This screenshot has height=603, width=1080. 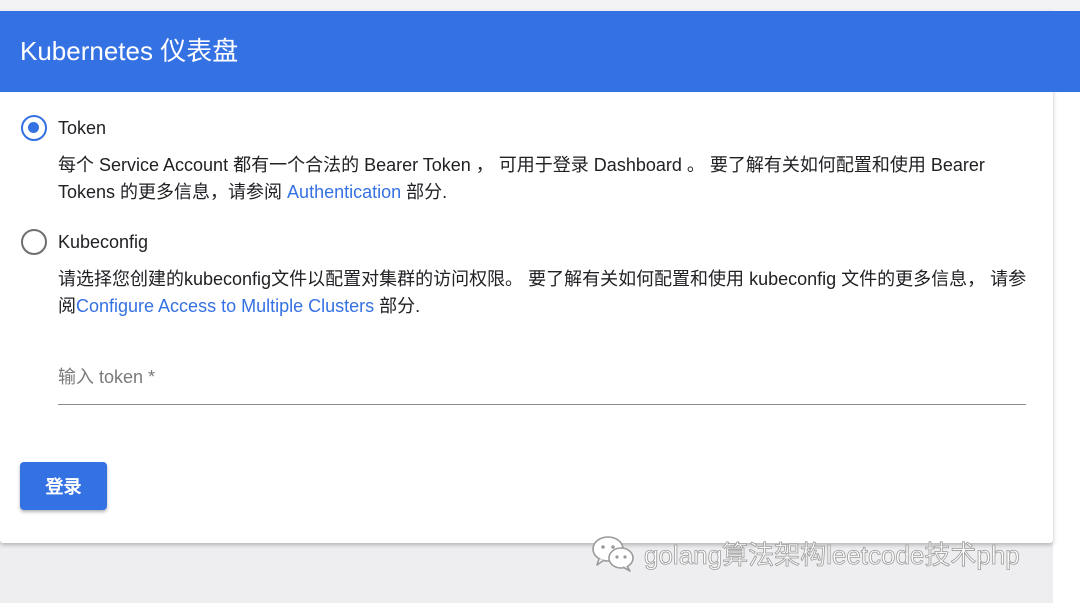 I want to click on login-button: 登录, so click(x=63, y=486).